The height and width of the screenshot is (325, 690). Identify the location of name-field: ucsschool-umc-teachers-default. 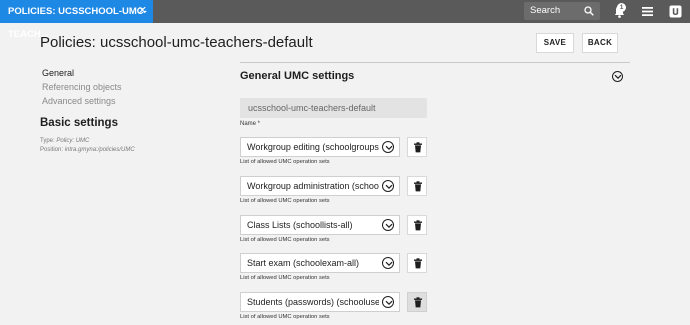
(333, 108).